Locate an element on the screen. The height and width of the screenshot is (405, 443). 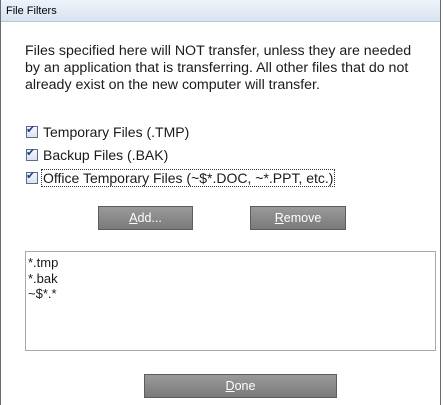
done-button: Done is located at coordinates (240, 386).